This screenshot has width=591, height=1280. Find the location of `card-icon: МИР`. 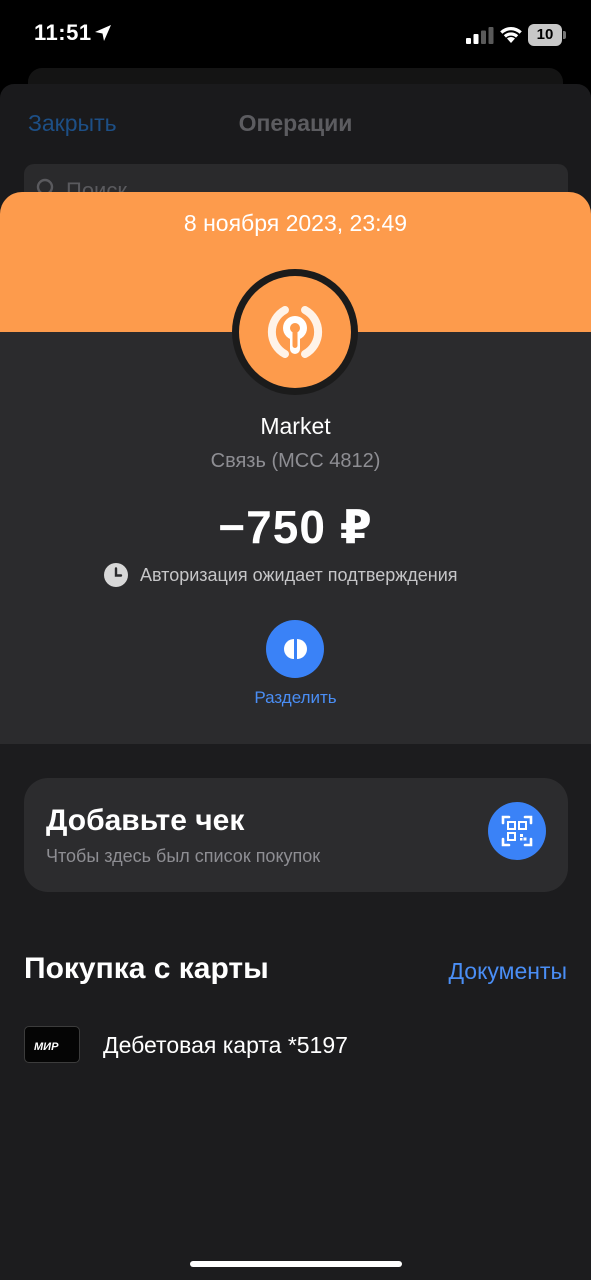

card-icon: МИР is located at coordinates (52, 1044).